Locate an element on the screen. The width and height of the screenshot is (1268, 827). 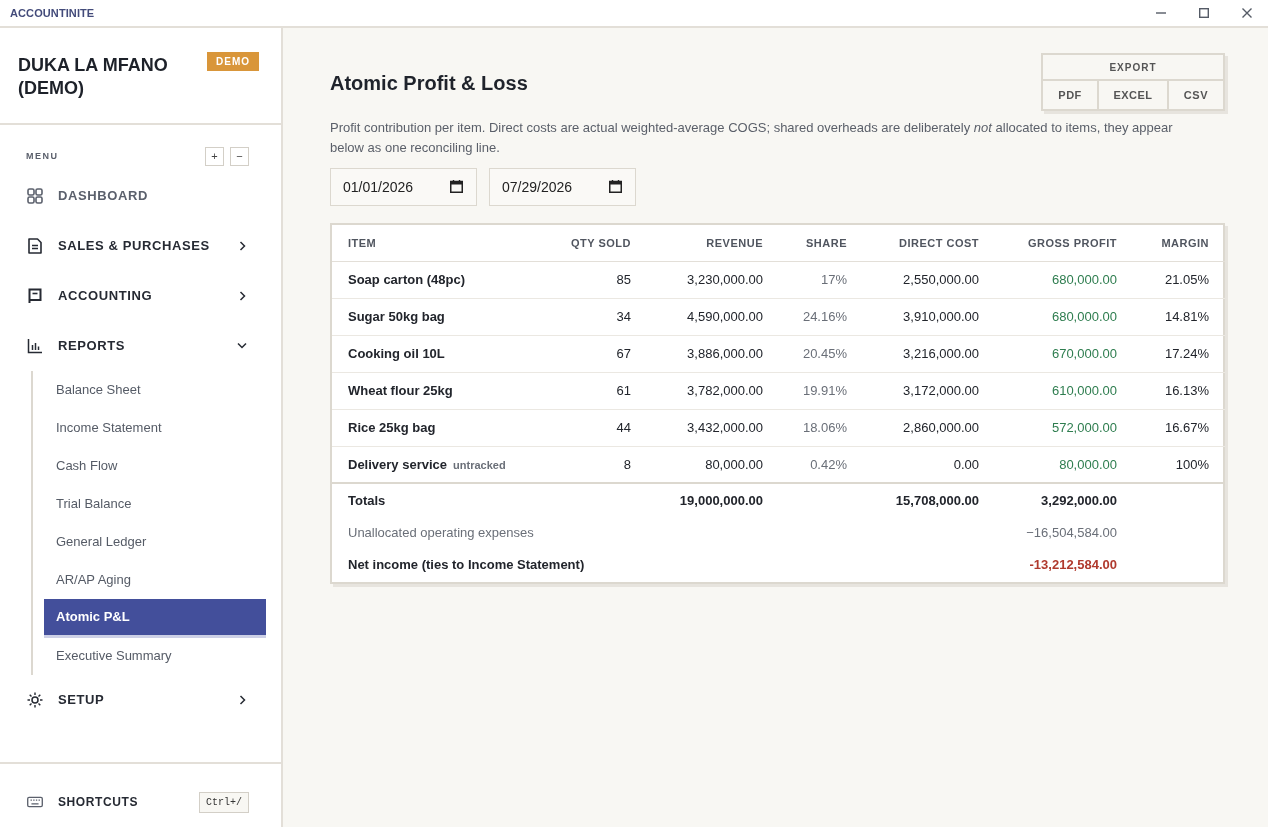
demo-badge: DEMO is located at coordinates (233, 61).